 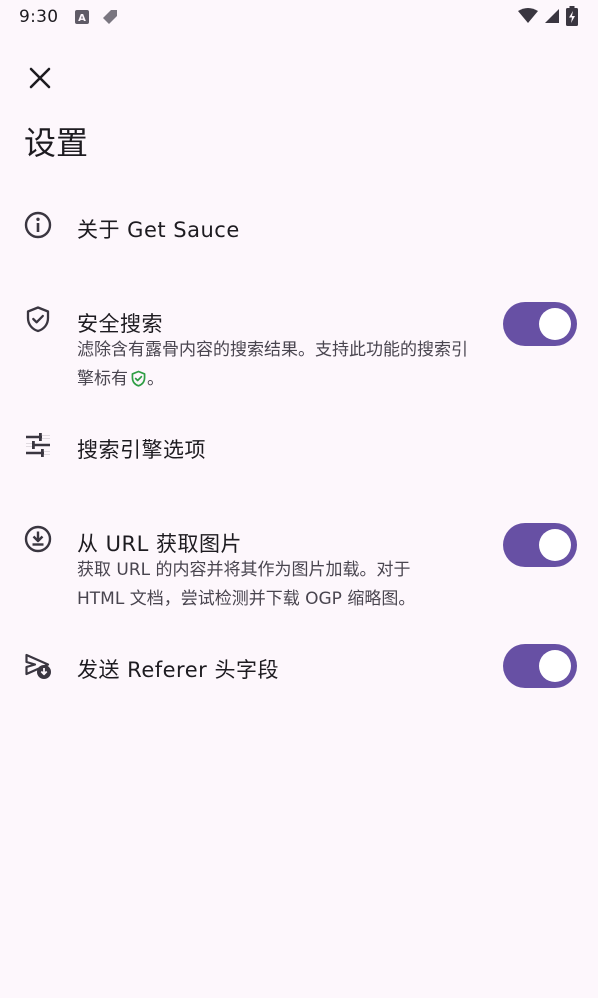 I want to click on setting-fetch-from-url-title: 从 URL 获取图片, so click(x=160, y=544).